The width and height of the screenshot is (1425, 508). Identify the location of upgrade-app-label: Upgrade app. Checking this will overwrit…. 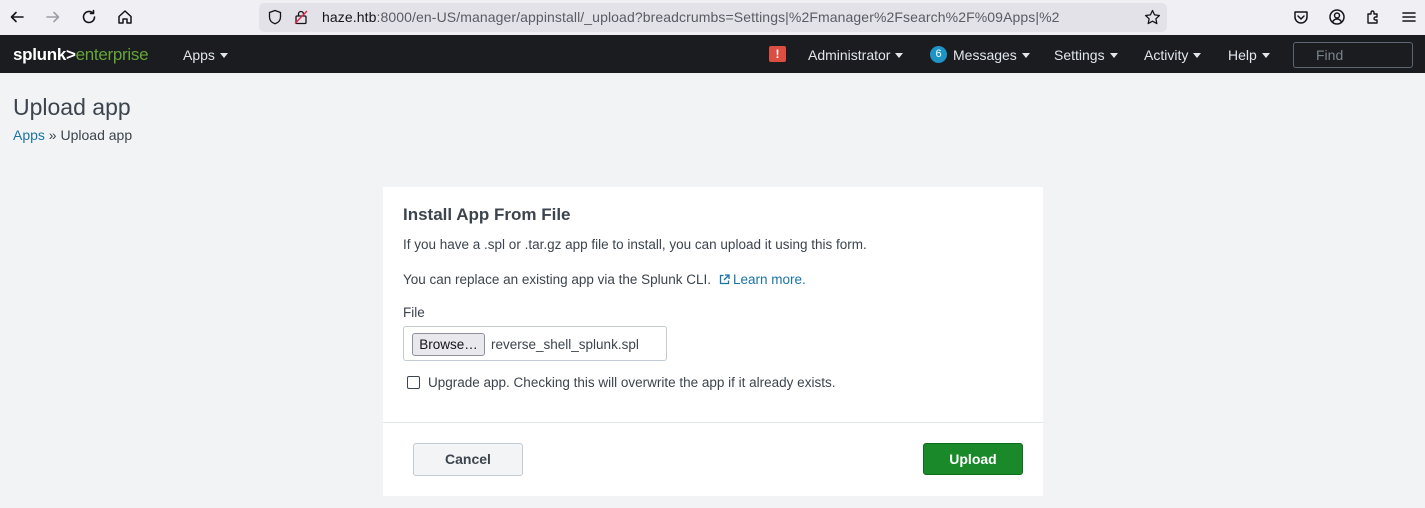
(631, 382).